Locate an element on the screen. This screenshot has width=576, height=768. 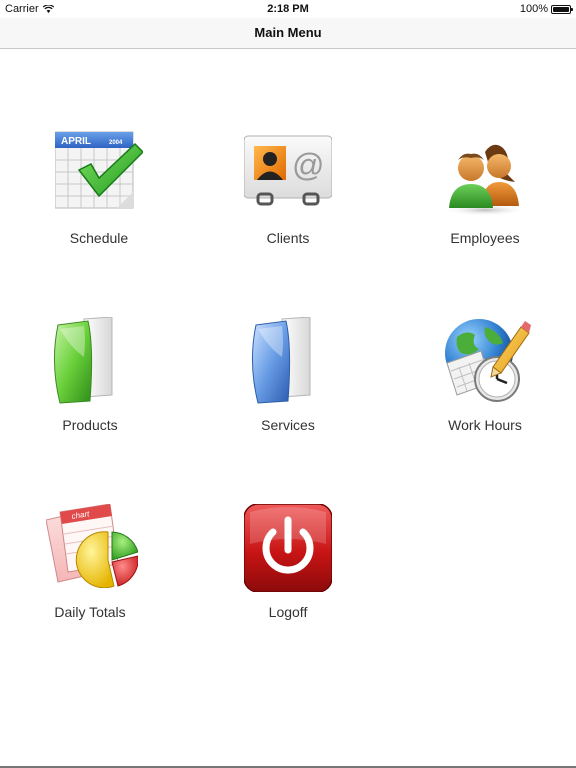
battery-icon is located at coordinates (562, 9).